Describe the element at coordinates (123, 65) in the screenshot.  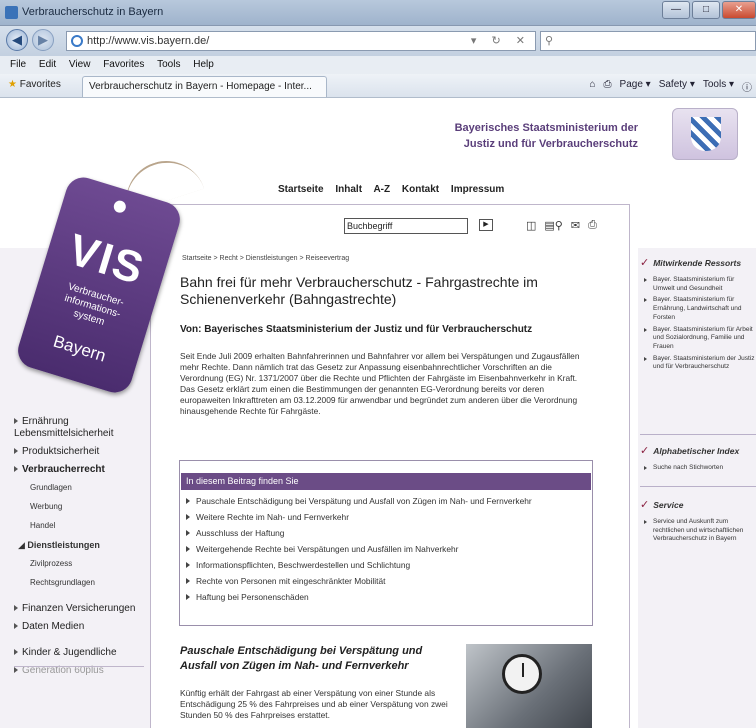
I see `menu-favorites: Favorites` at that location.